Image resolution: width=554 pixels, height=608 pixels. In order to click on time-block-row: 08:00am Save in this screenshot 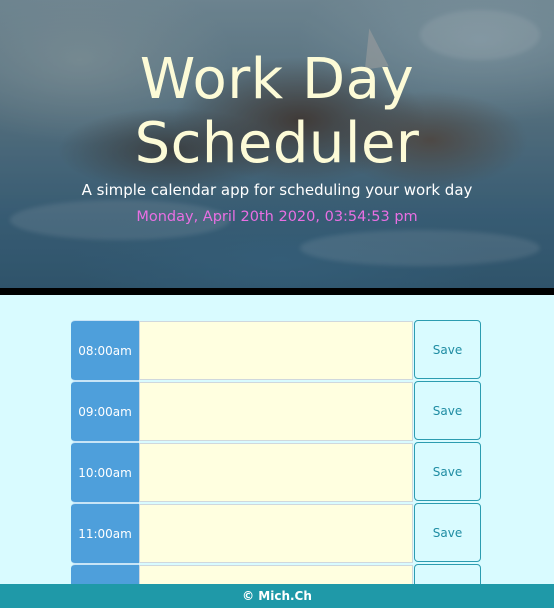, I will do `click(276, 350)`.